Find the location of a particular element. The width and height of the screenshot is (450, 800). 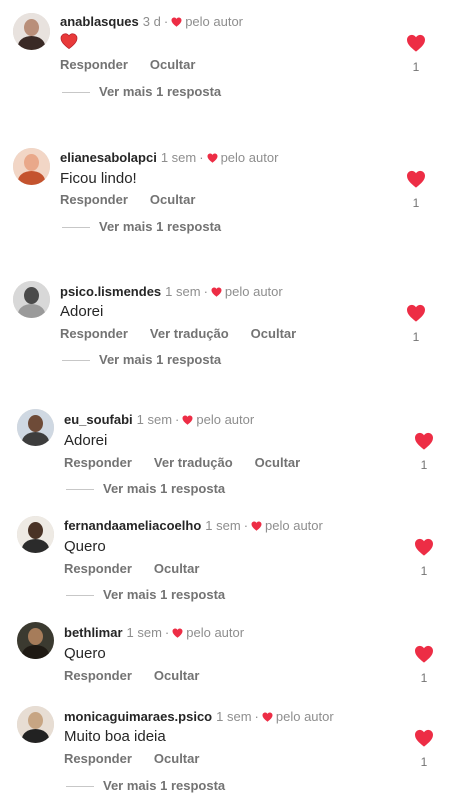

comment-meta: fernandaameliacoelho 1 sem · pelo autor is located at coordinates (193, 525).